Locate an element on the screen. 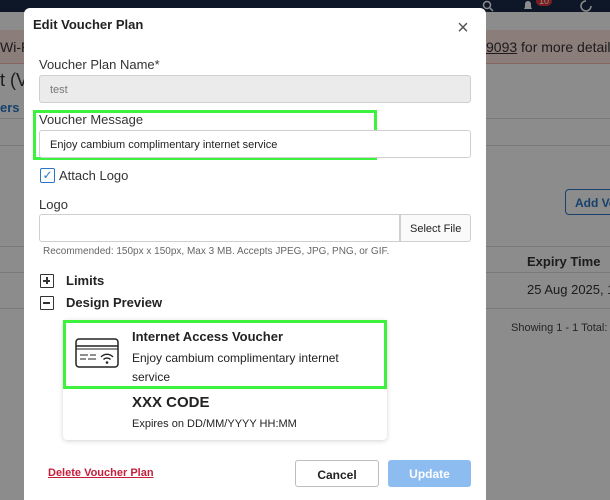 The width and height of the screenshot is (610, 500). voucher-card-wifi-icon is located at coordinates (97, 353).